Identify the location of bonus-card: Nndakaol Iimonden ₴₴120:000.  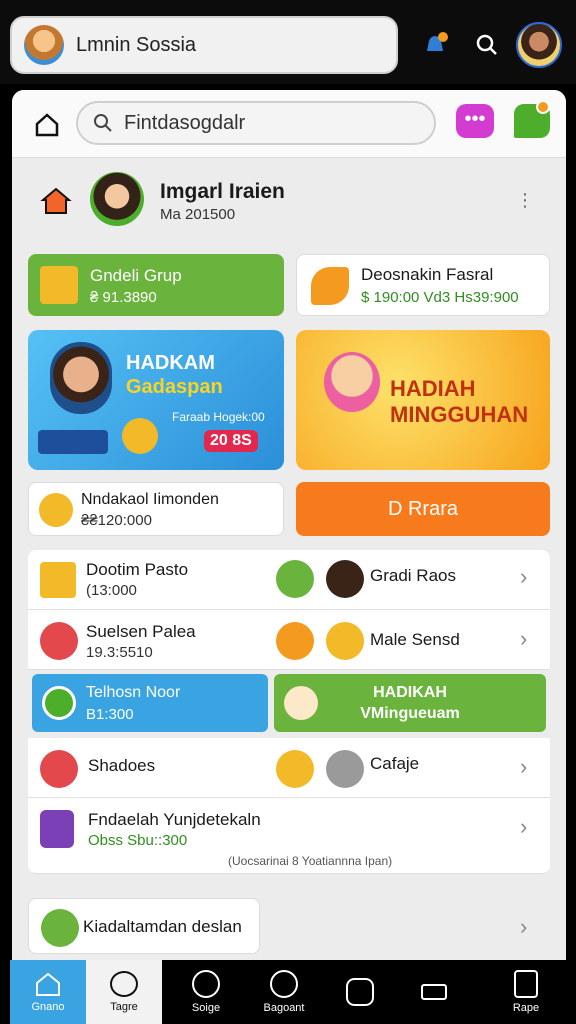
(156, 509).